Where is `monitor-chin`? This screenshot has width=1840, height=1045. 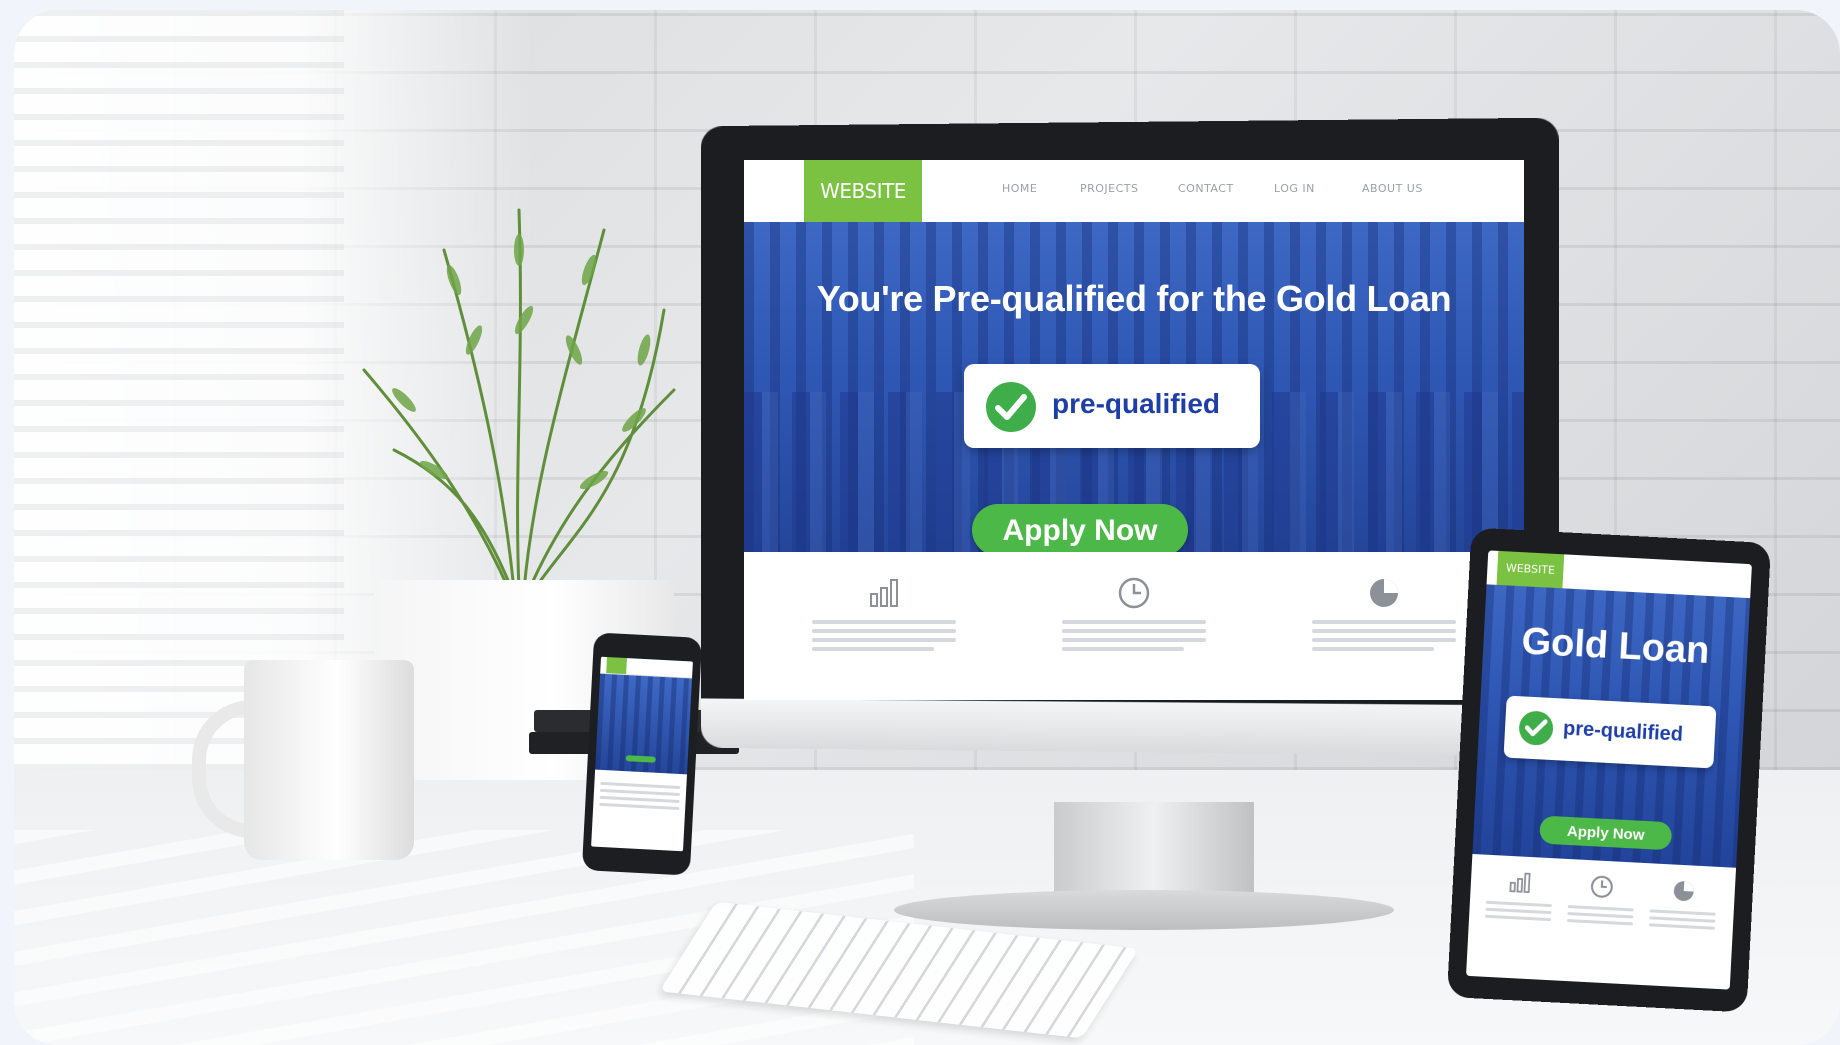 monitor-chin is located at coordinates (1129, 727).